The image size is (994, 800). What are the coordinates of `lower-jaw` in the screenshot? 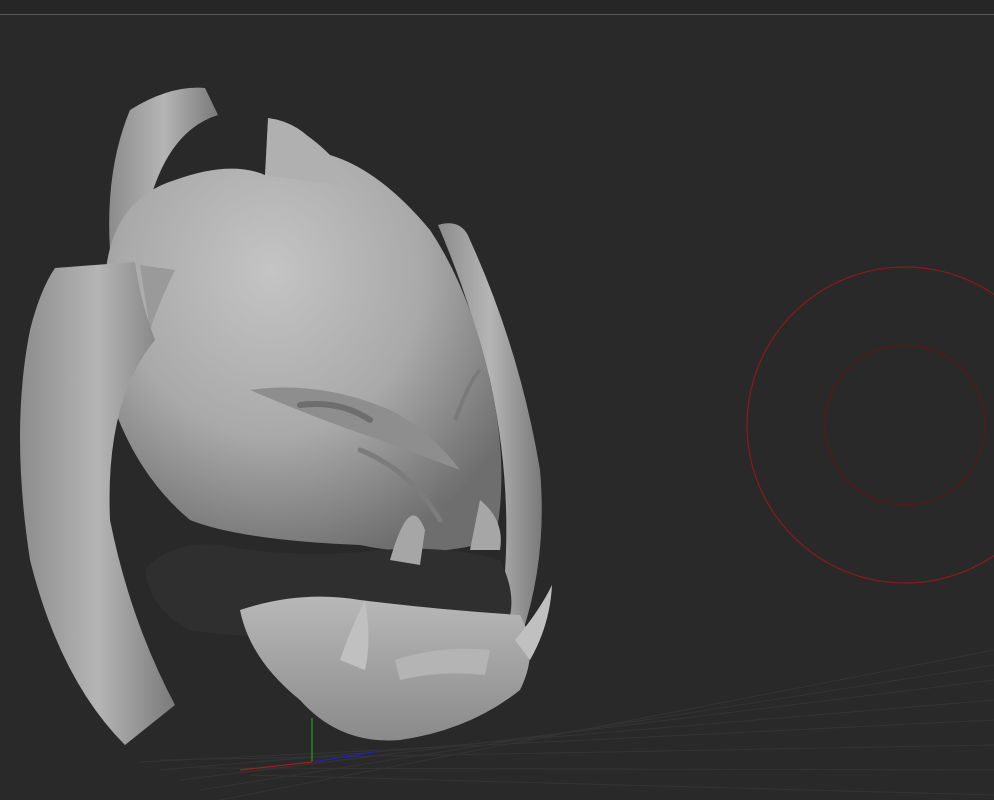 It's located at (385, 668).